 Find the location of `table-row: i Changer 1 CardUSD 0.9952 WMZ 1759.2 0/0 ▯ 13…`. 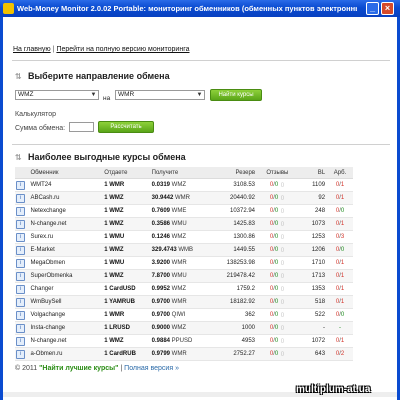

table-row: i Changer 1 CardUSD 0.9952 WMZ 1759.2 0/0 ▯ 13… is located at coordinates (184, 289).